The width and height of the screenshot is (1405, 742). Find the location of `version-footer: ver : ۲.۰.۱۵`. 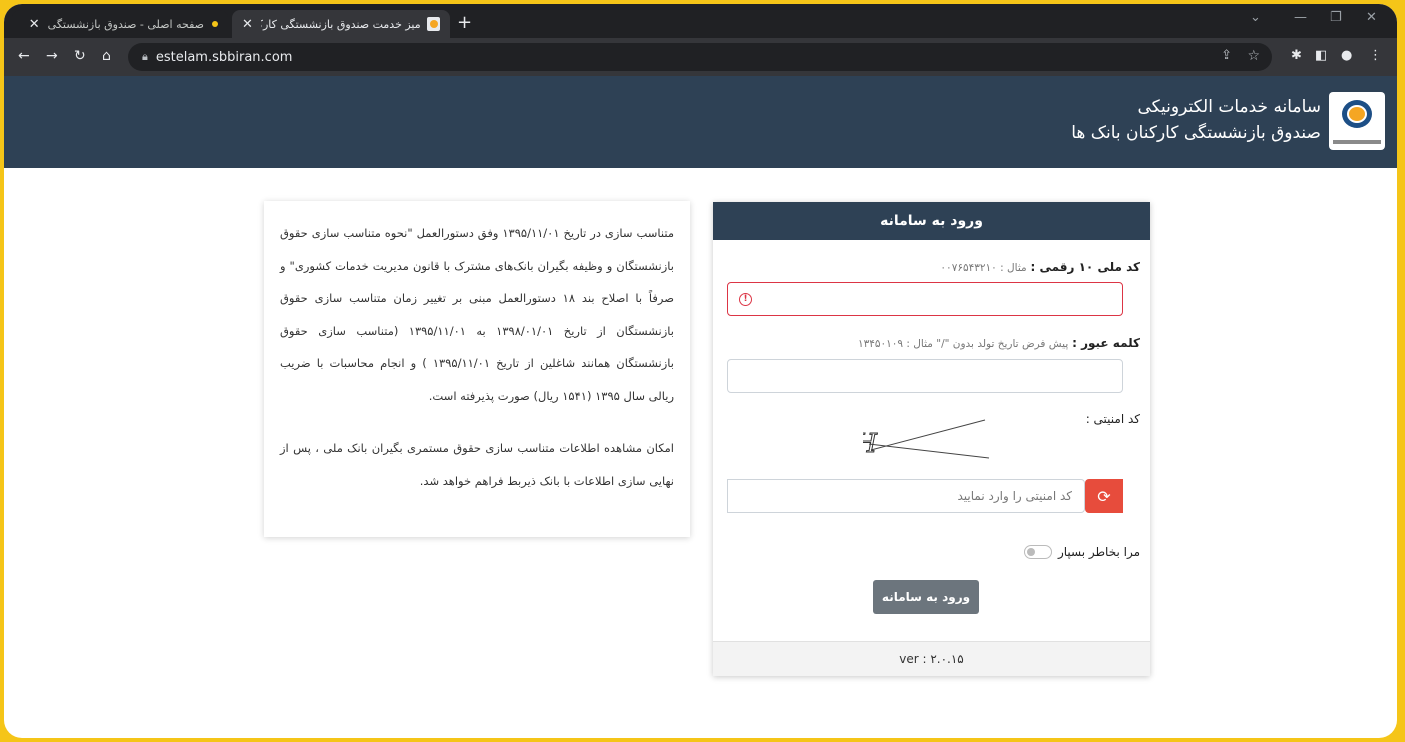

version-footer: ver : ۲.۰.۱۵ is located at coordinates (931, 658).